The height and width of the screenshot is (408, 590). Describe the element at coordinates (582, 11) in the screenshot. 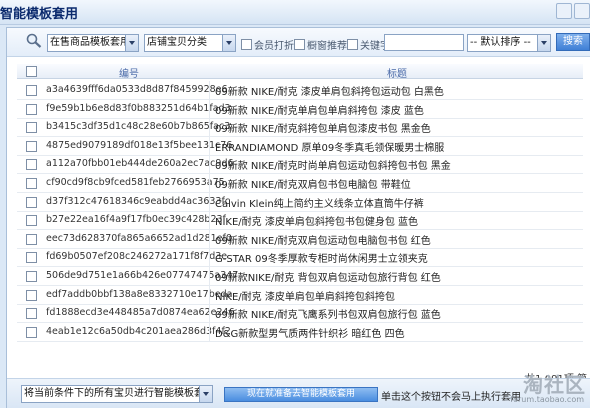

I see `window-close-button` at that location.